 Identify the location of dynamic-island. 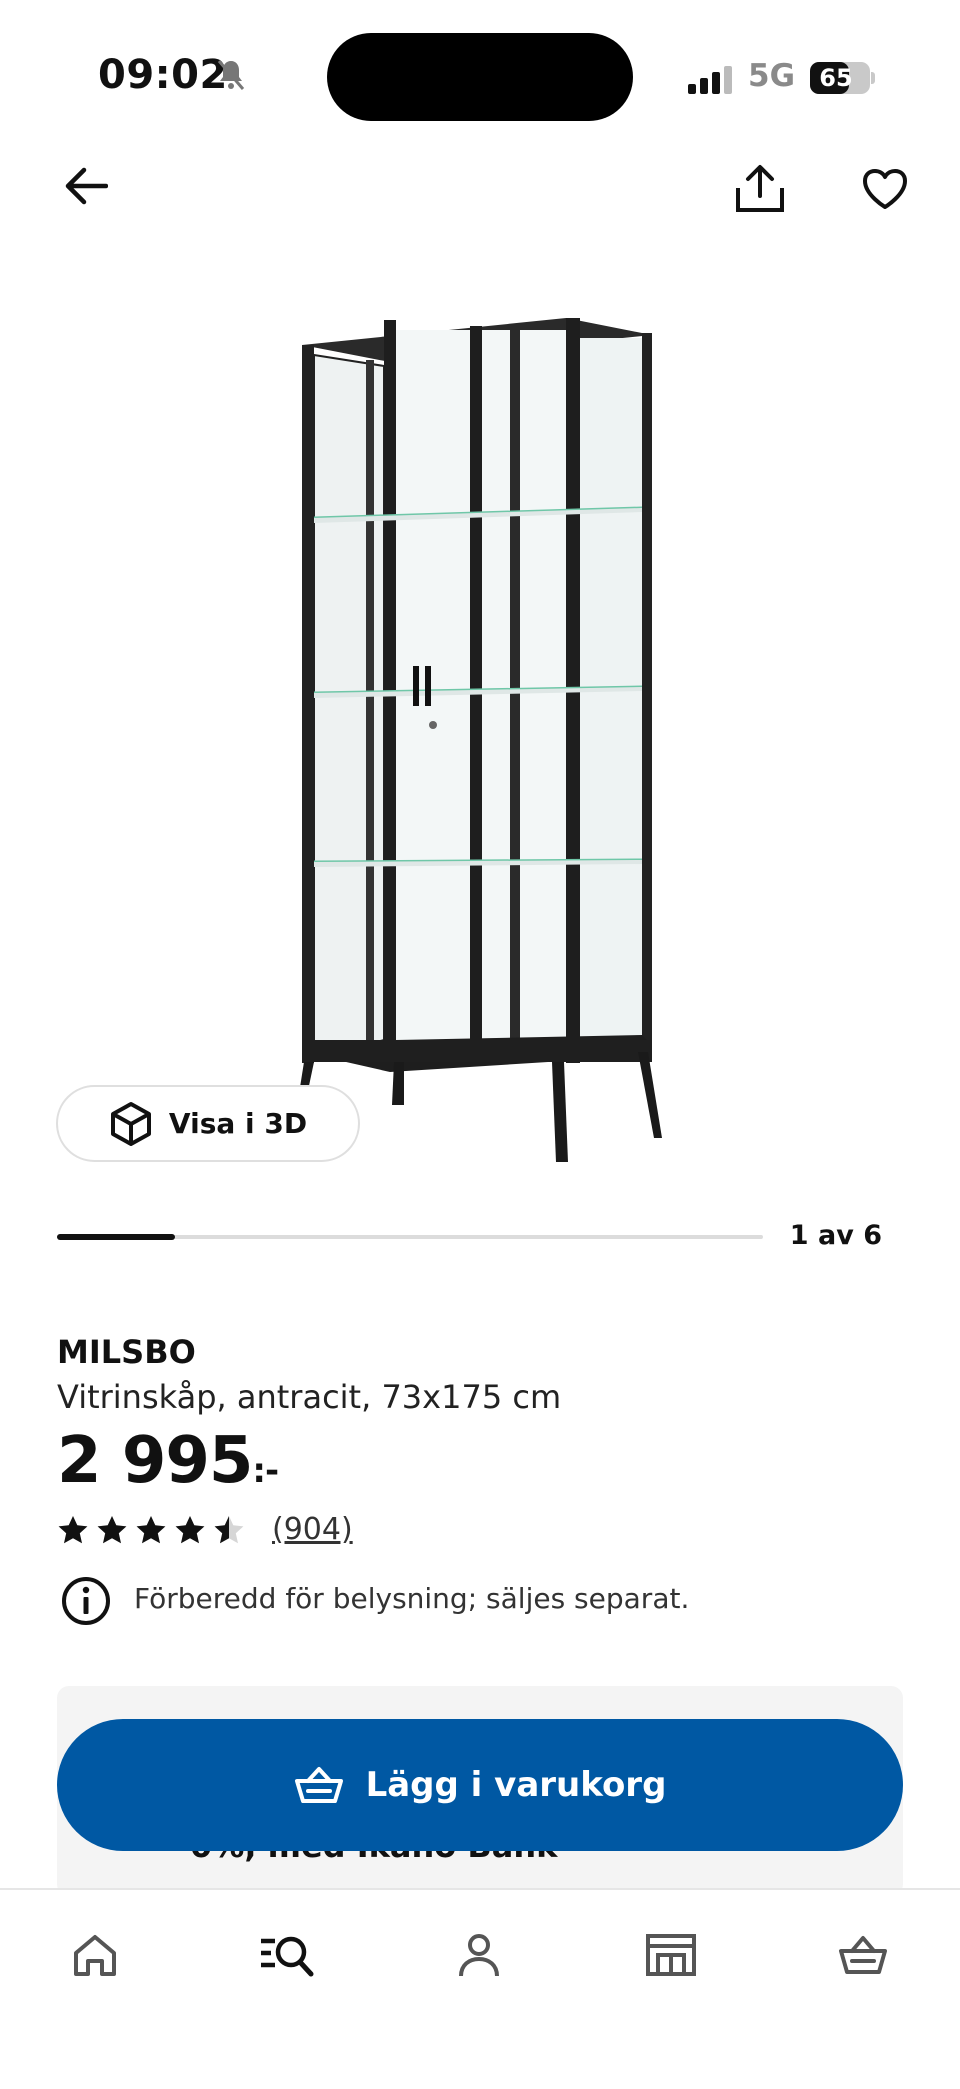
(480, 77).